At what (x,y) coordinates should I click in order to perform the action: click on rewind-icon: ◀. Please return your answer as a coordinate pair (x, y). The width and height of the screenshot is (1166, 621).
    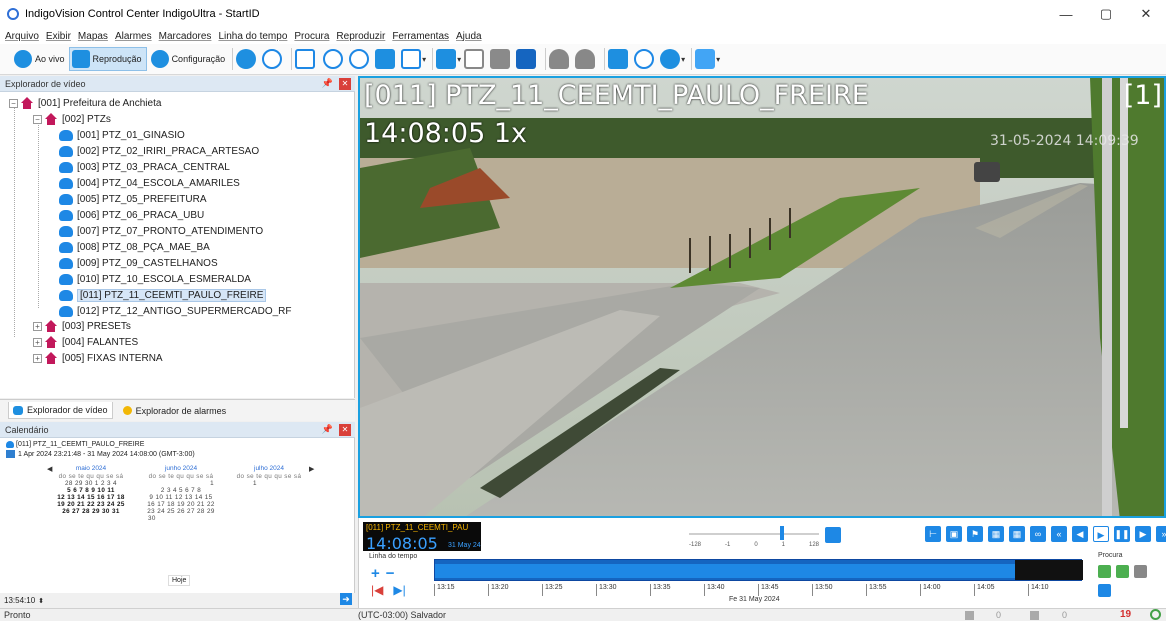
    Looking at the image, I should click on (1080, 534).